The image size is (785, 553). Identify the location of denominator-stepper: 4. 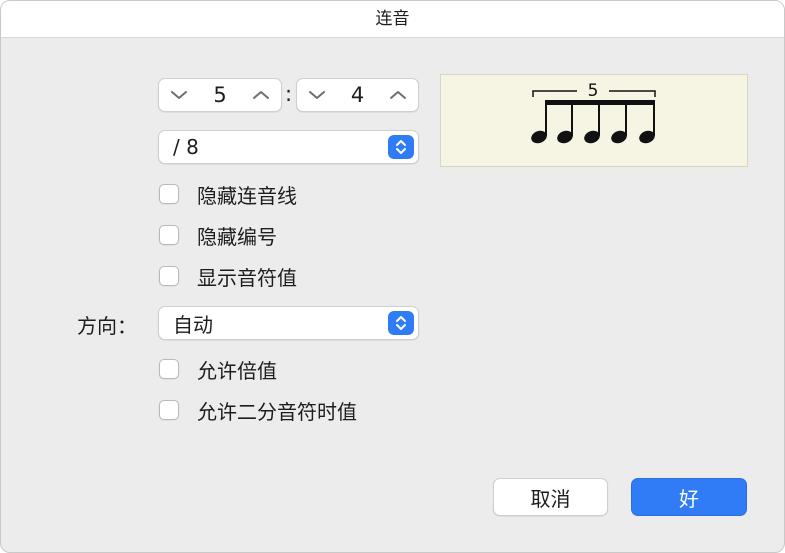
(357, 95).